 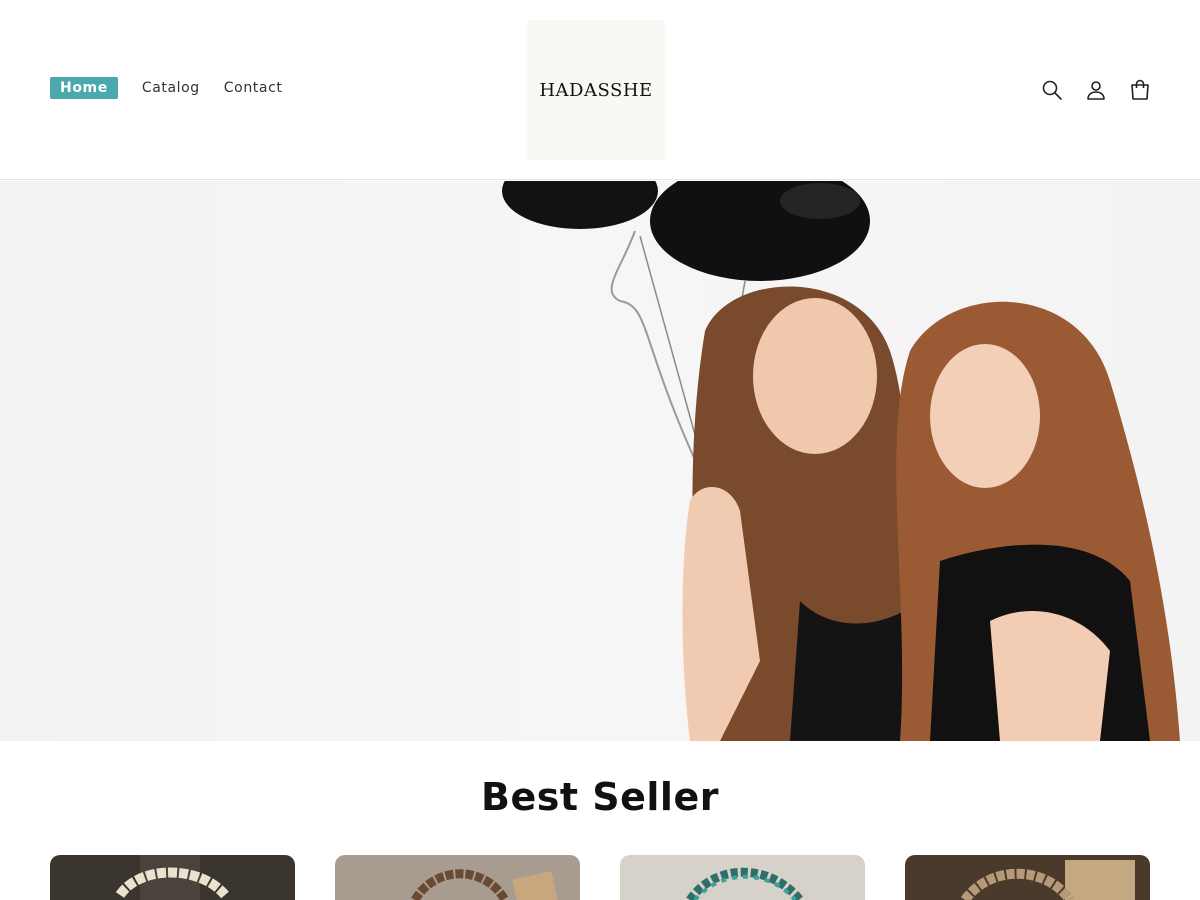 I want to click on nav-catalog: Catalog, so click(x=171, y=88).